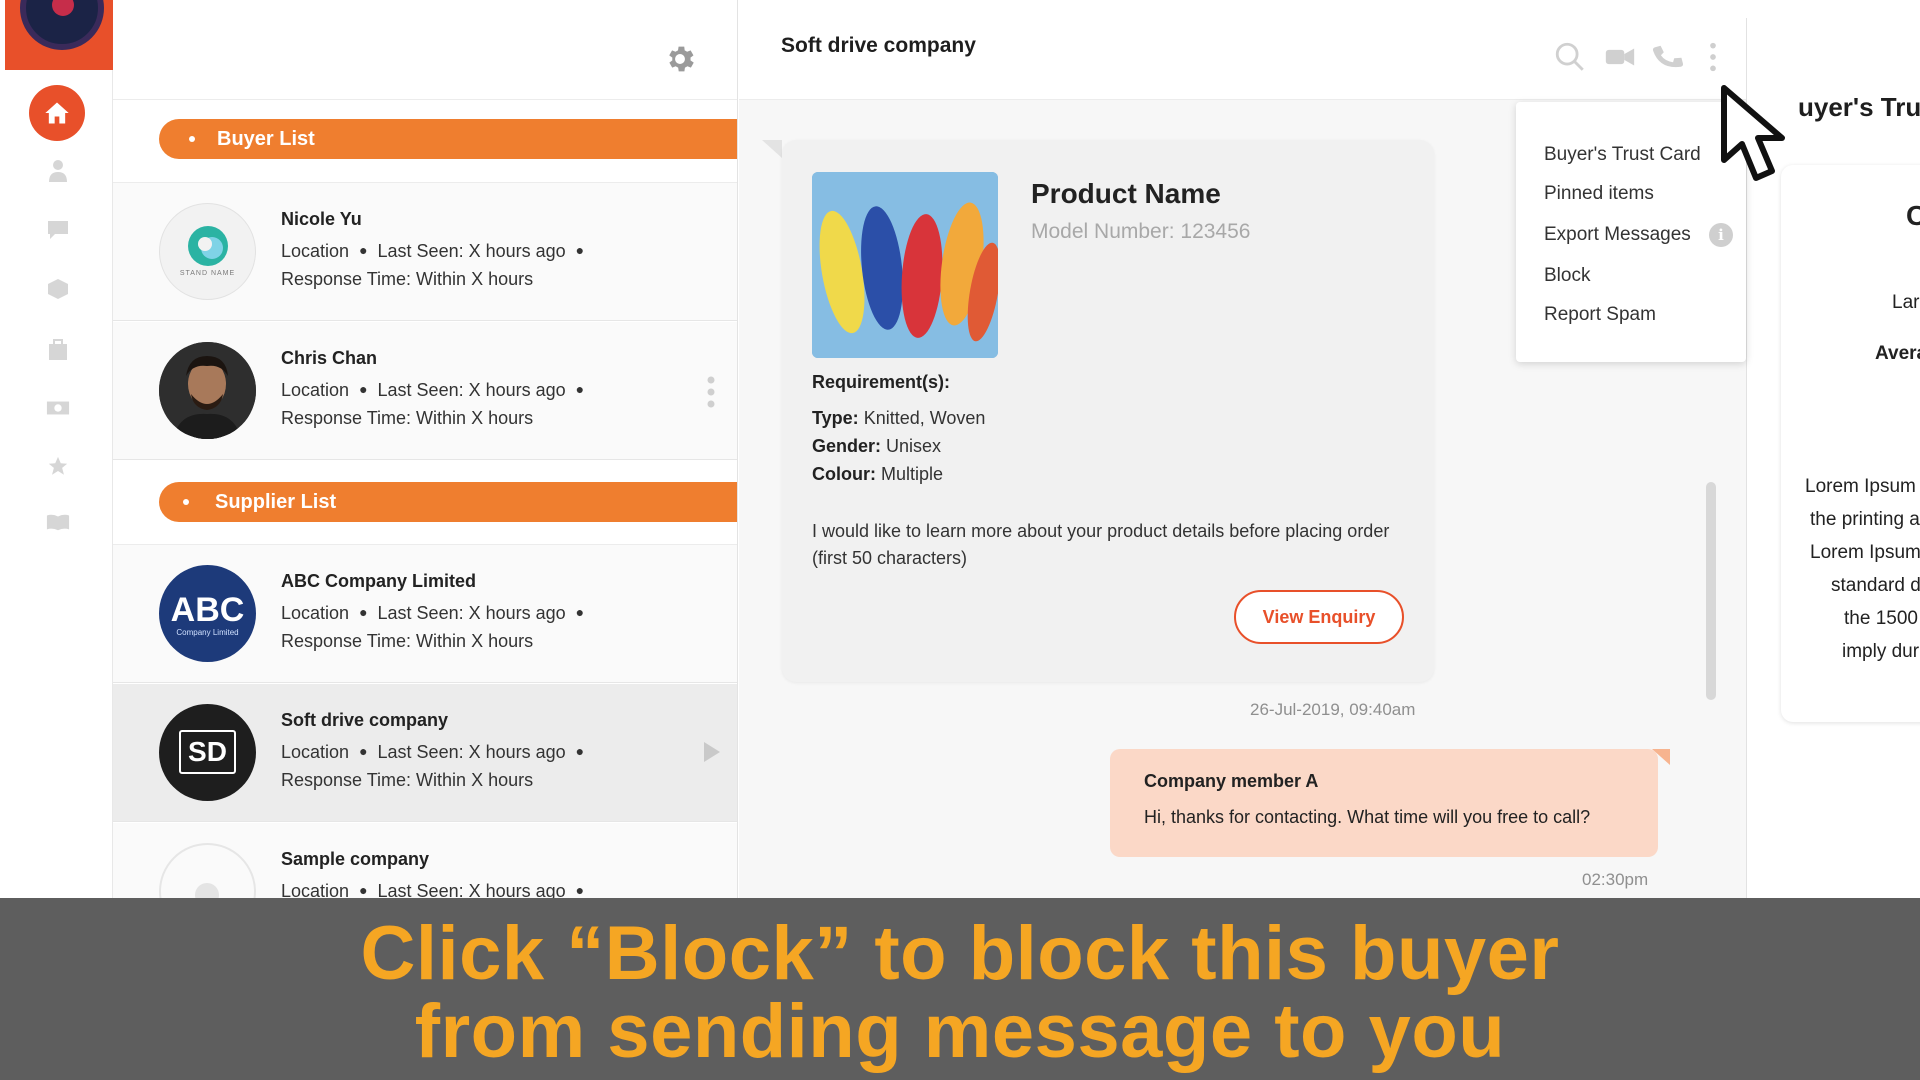  What do you see at coordinates (58, 522) in the screenshot?
I see `book-icon` at bounding box center [58, 522].